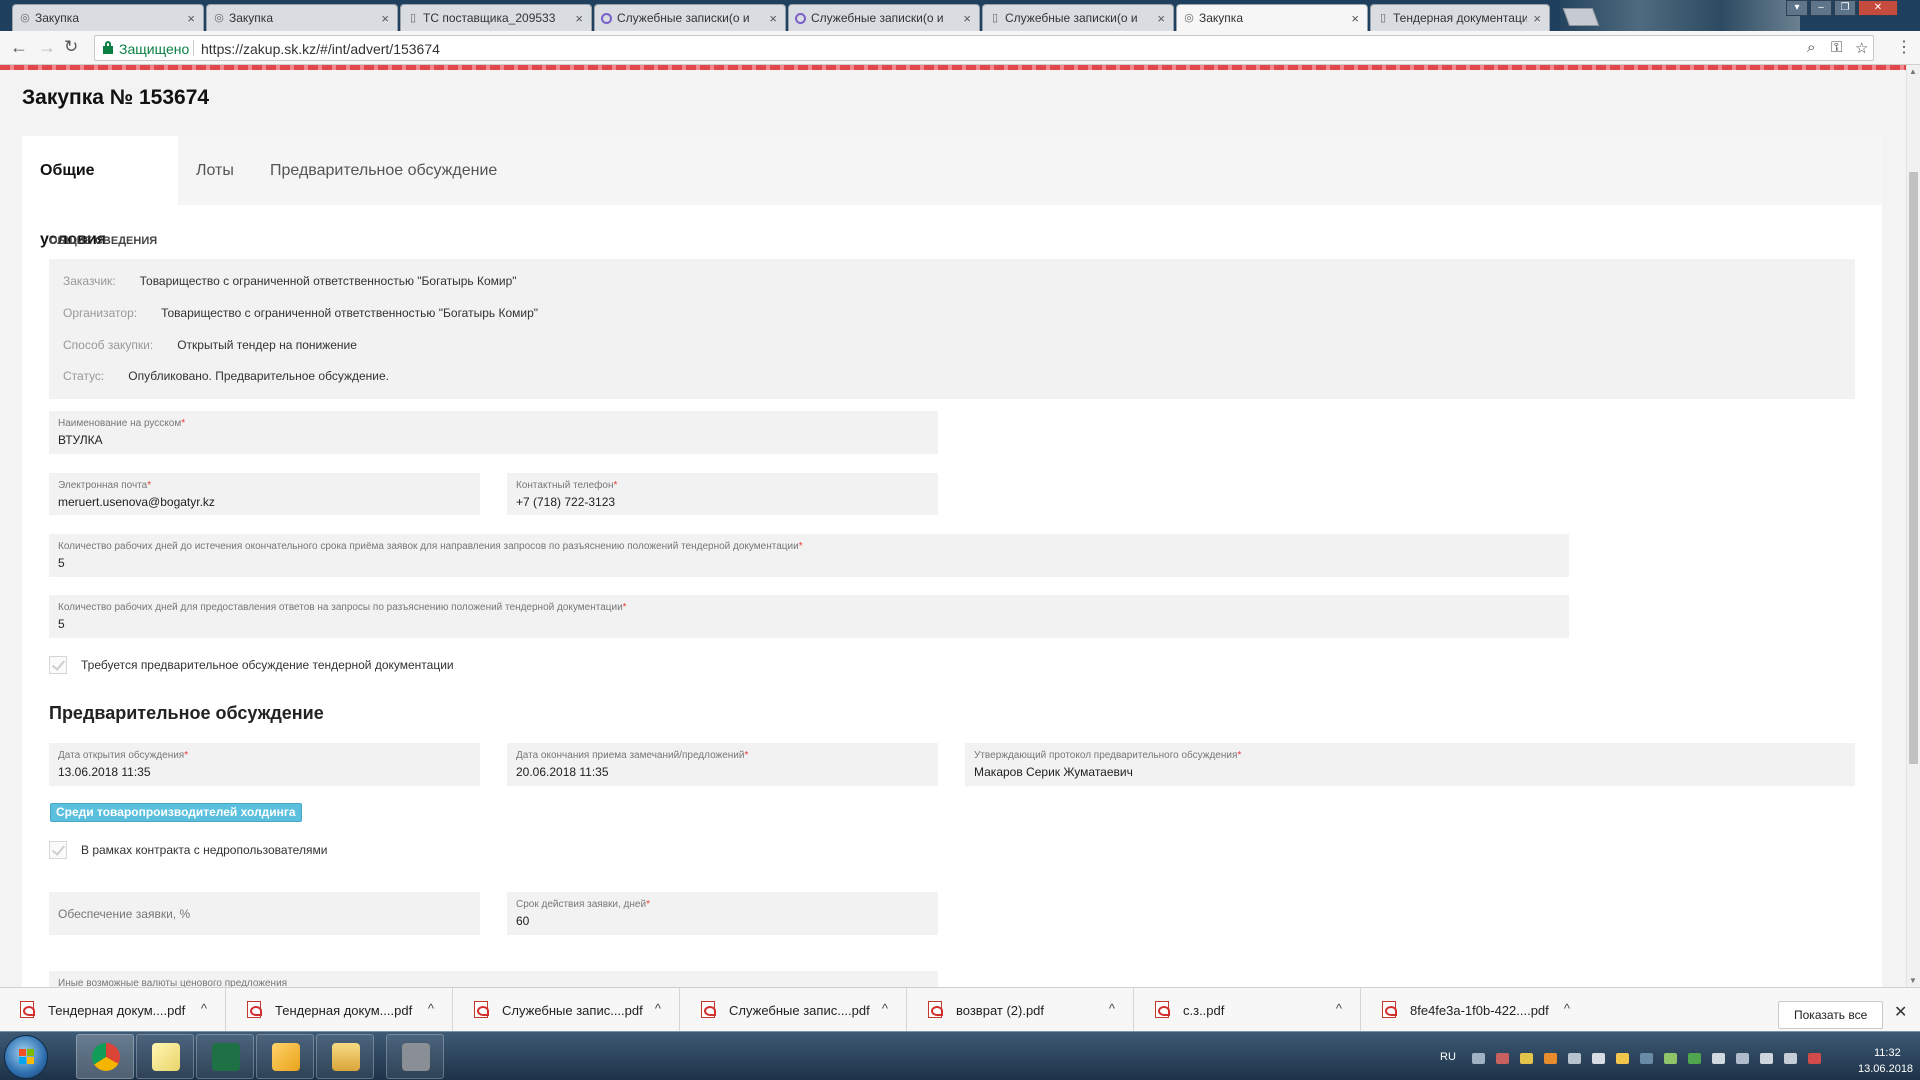 The height and width of the screenshot is (1080, 1920). I want to click on close-window-icon: ✕, so click(1878, 8).